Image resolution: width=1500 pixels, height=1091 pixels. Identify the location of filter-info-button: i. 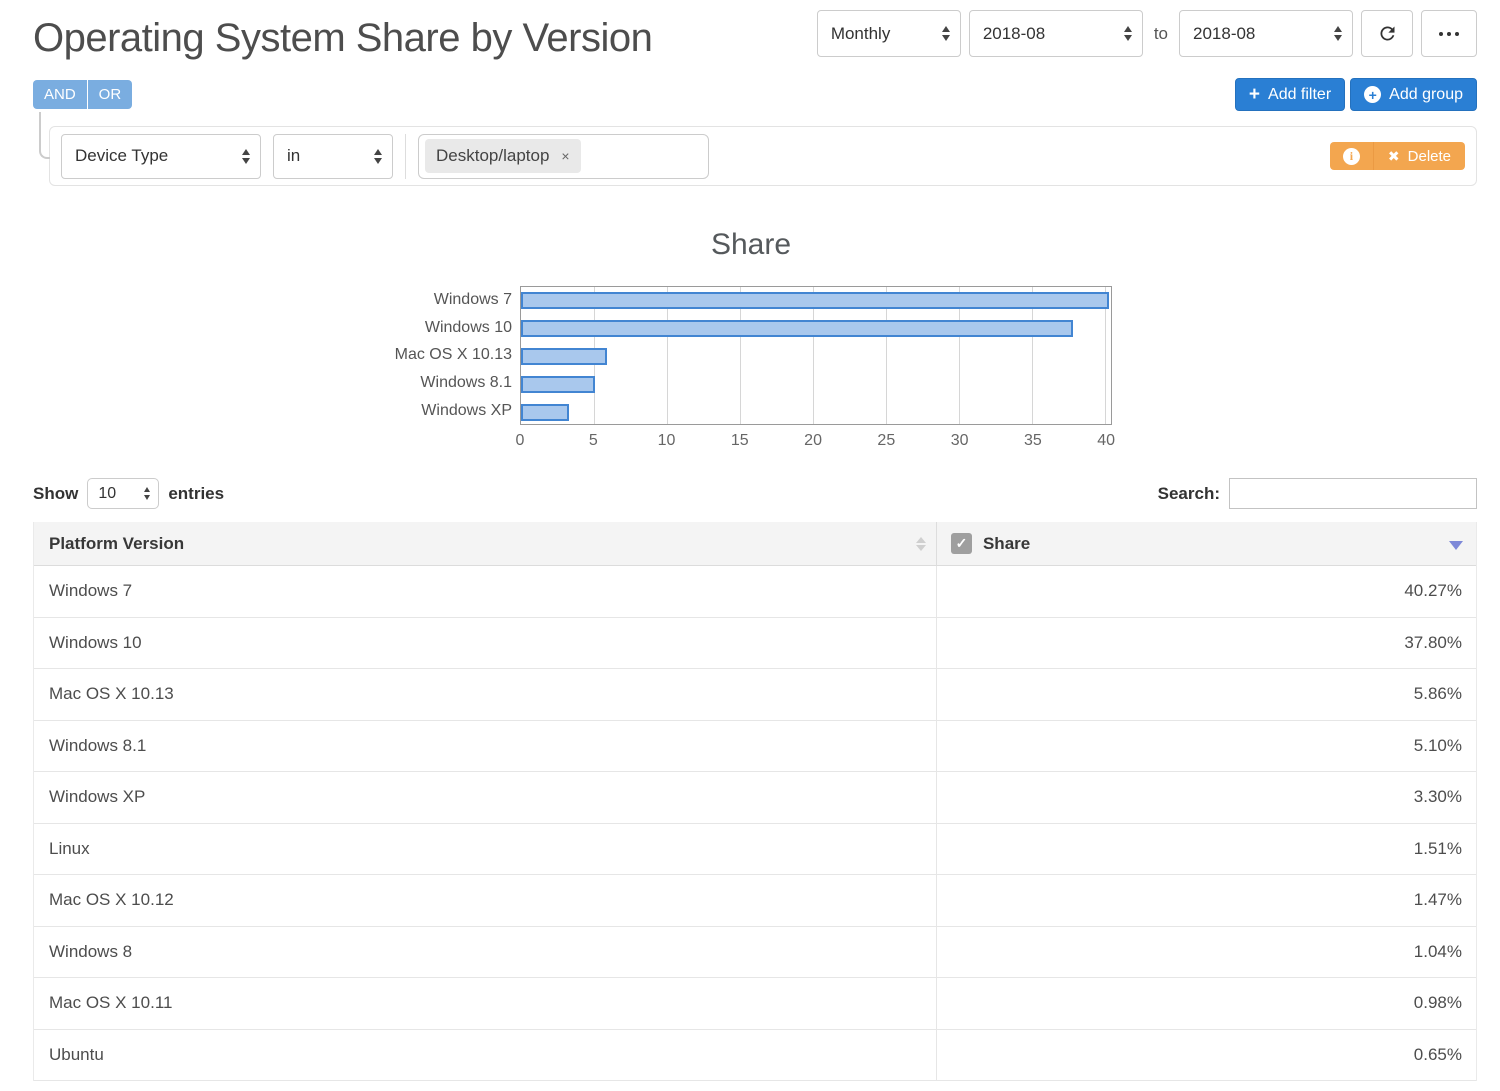
(1351, 156).